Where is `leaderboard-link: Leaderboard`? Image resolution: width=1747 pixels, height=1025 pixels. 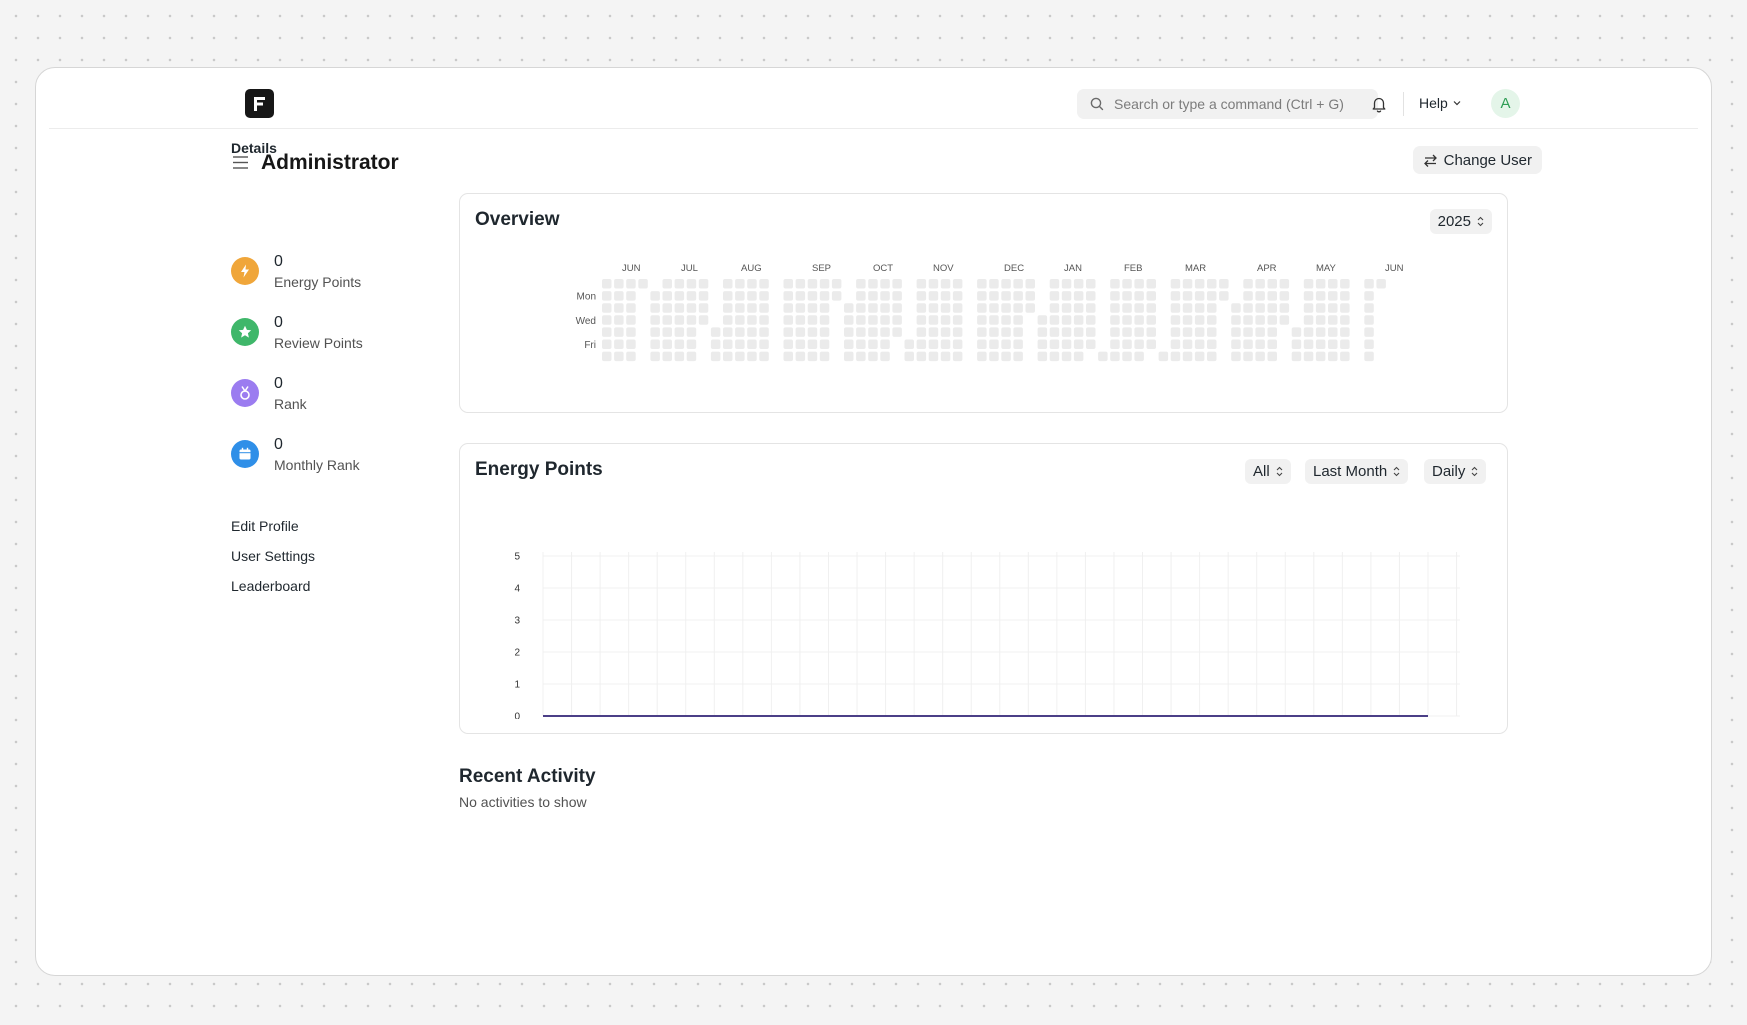
leaderboard-link: Leaderboard is located at coordinates (270, 586).